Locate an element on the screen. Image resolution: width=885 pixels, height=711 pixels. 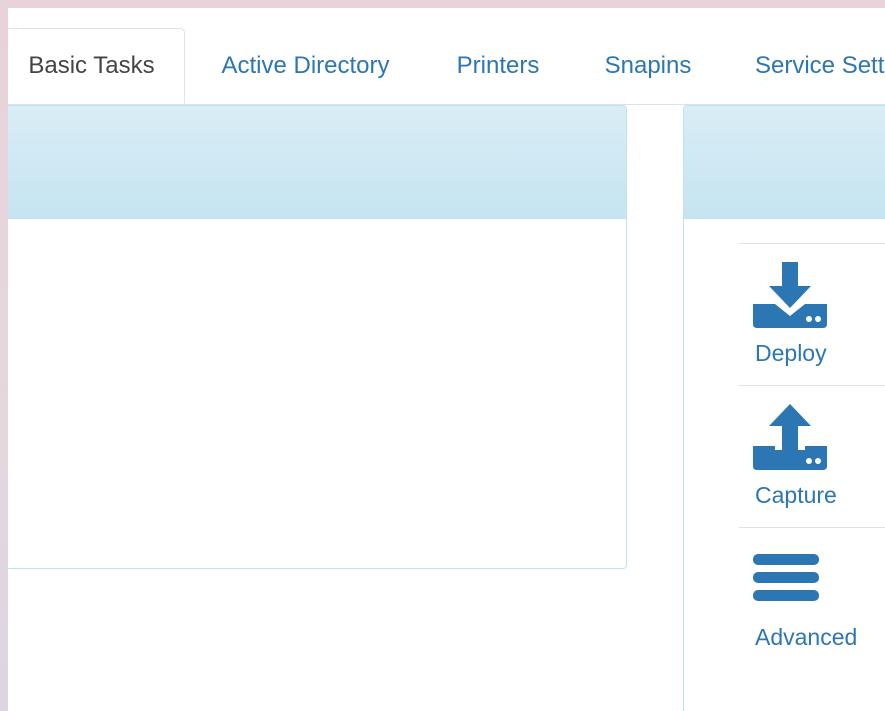
task-label: Advanced is located at coordinates (806, 637).